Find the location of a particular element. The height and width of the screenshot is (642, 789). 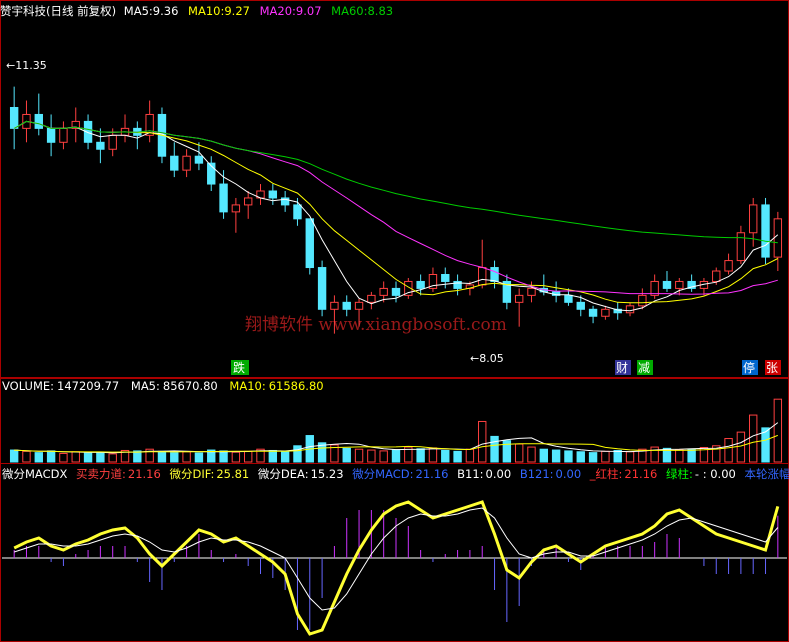

signal-jian: 减 is located at coordinates (645, 367).